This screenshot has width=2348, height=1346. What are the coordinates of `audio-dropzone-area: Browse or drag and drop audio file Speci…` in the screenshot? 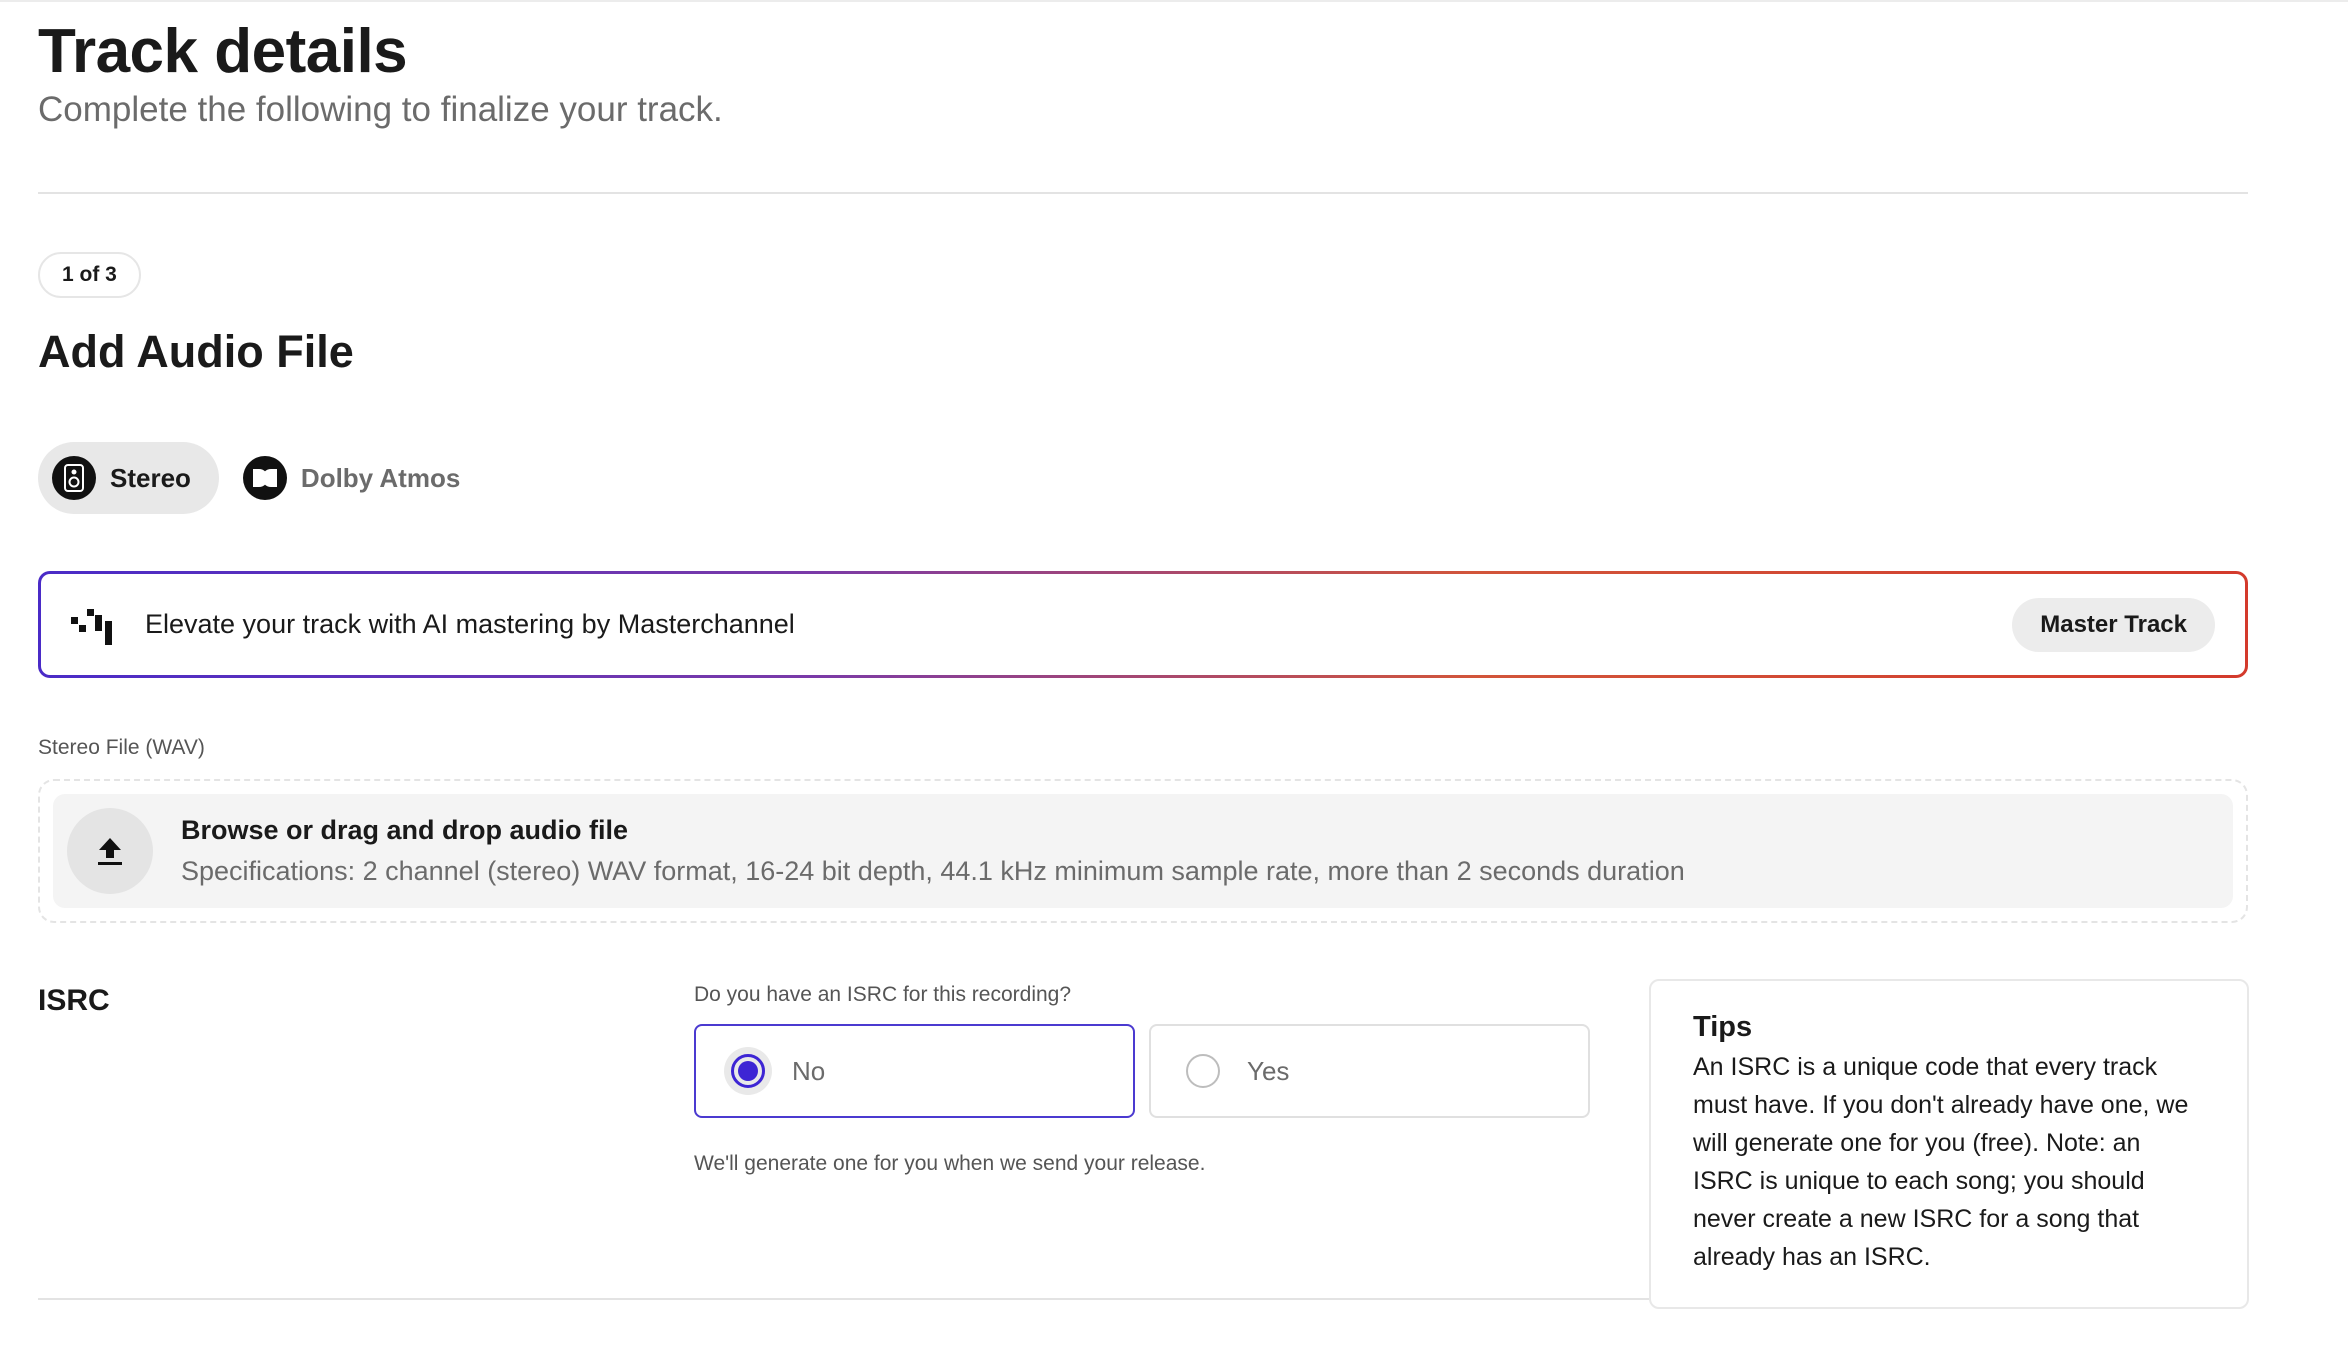 It's located at (1143, 851).